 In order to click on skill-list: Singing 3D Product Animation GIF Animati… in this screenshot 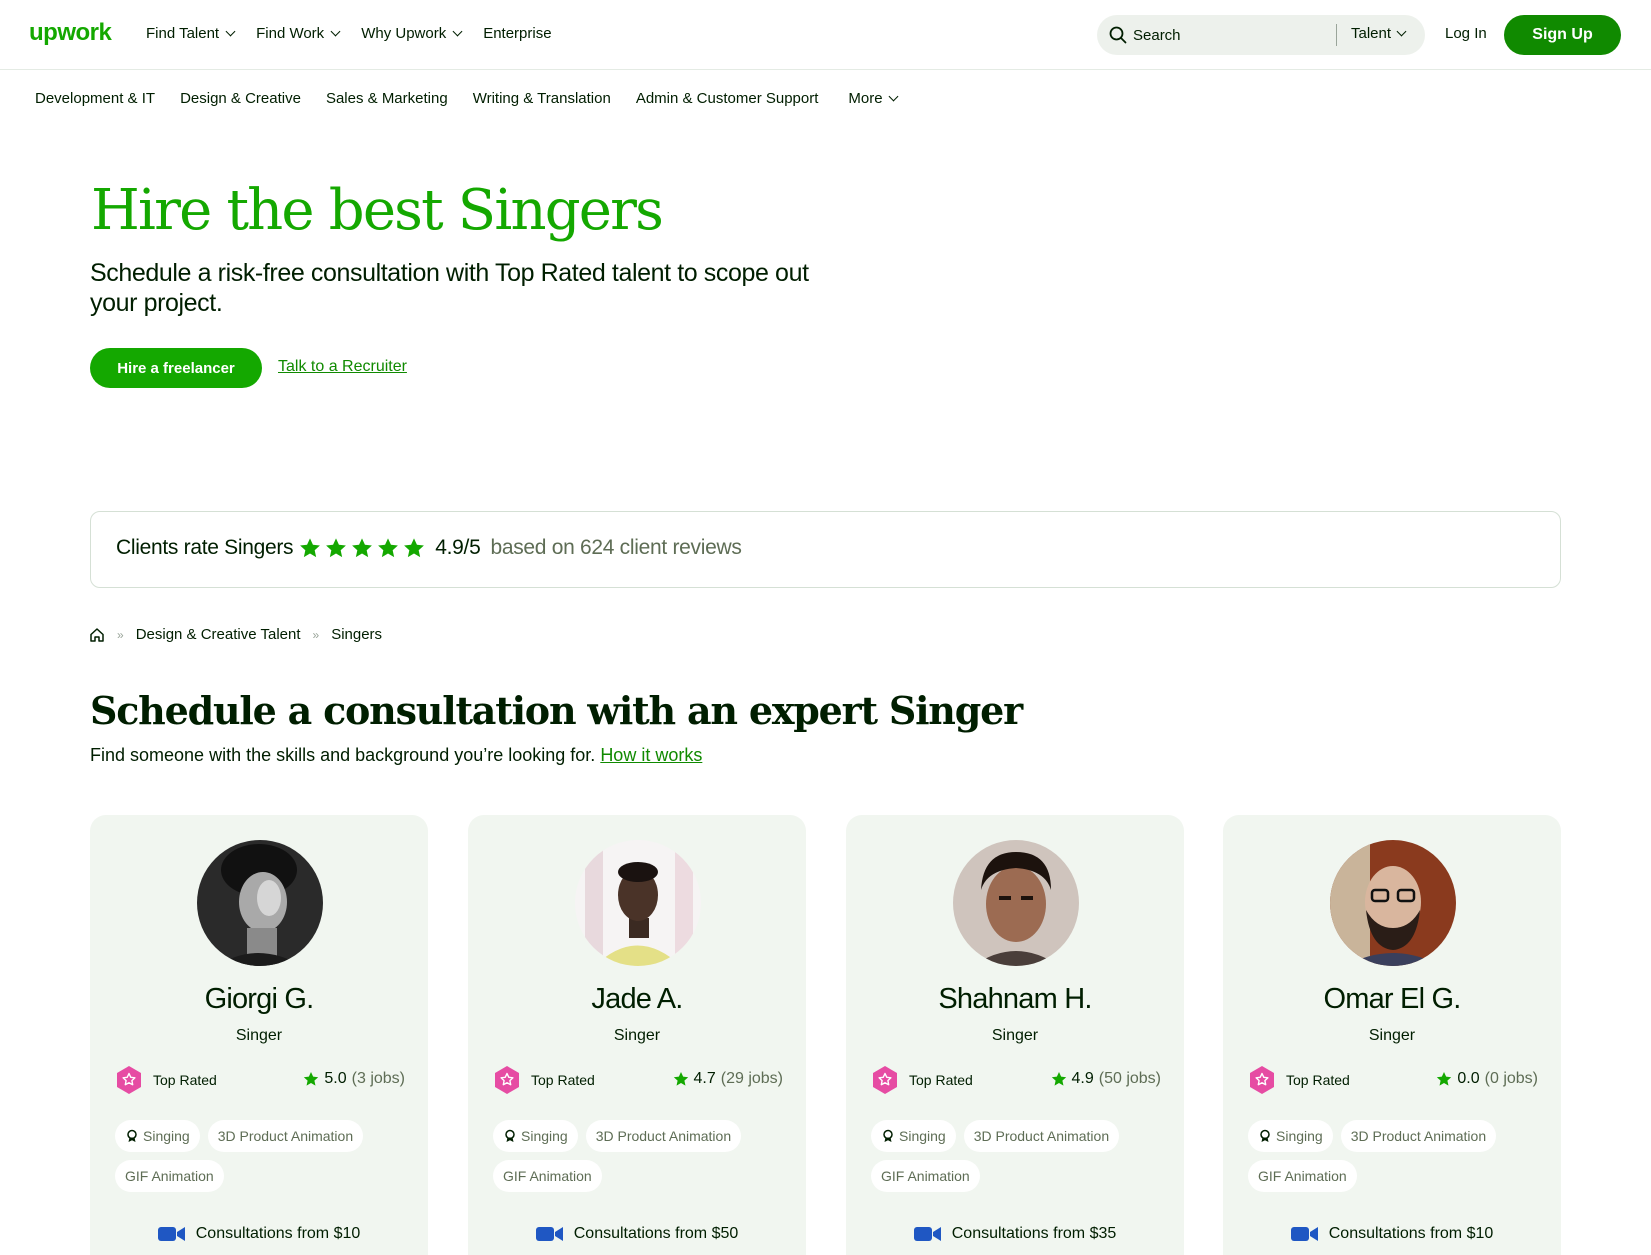, I will do `click(1398, 1156)`.